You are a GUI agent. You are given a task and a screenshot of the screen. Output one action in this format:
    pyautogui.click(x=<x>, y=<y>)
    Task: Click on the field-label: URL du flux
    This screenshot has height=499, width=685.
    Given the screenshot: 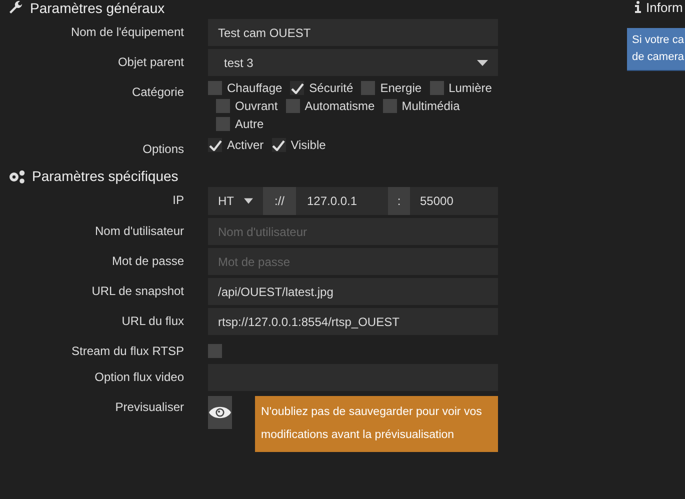 What is the action you would take?
    pyautogui.click(x=152, y=320)
    